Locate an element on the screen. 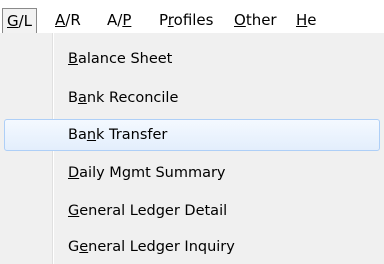 The width and height of the screenshot is (384, 264). menu-item-bank-reconcile: Bank Reconcile is located at coordinates (192, 98).